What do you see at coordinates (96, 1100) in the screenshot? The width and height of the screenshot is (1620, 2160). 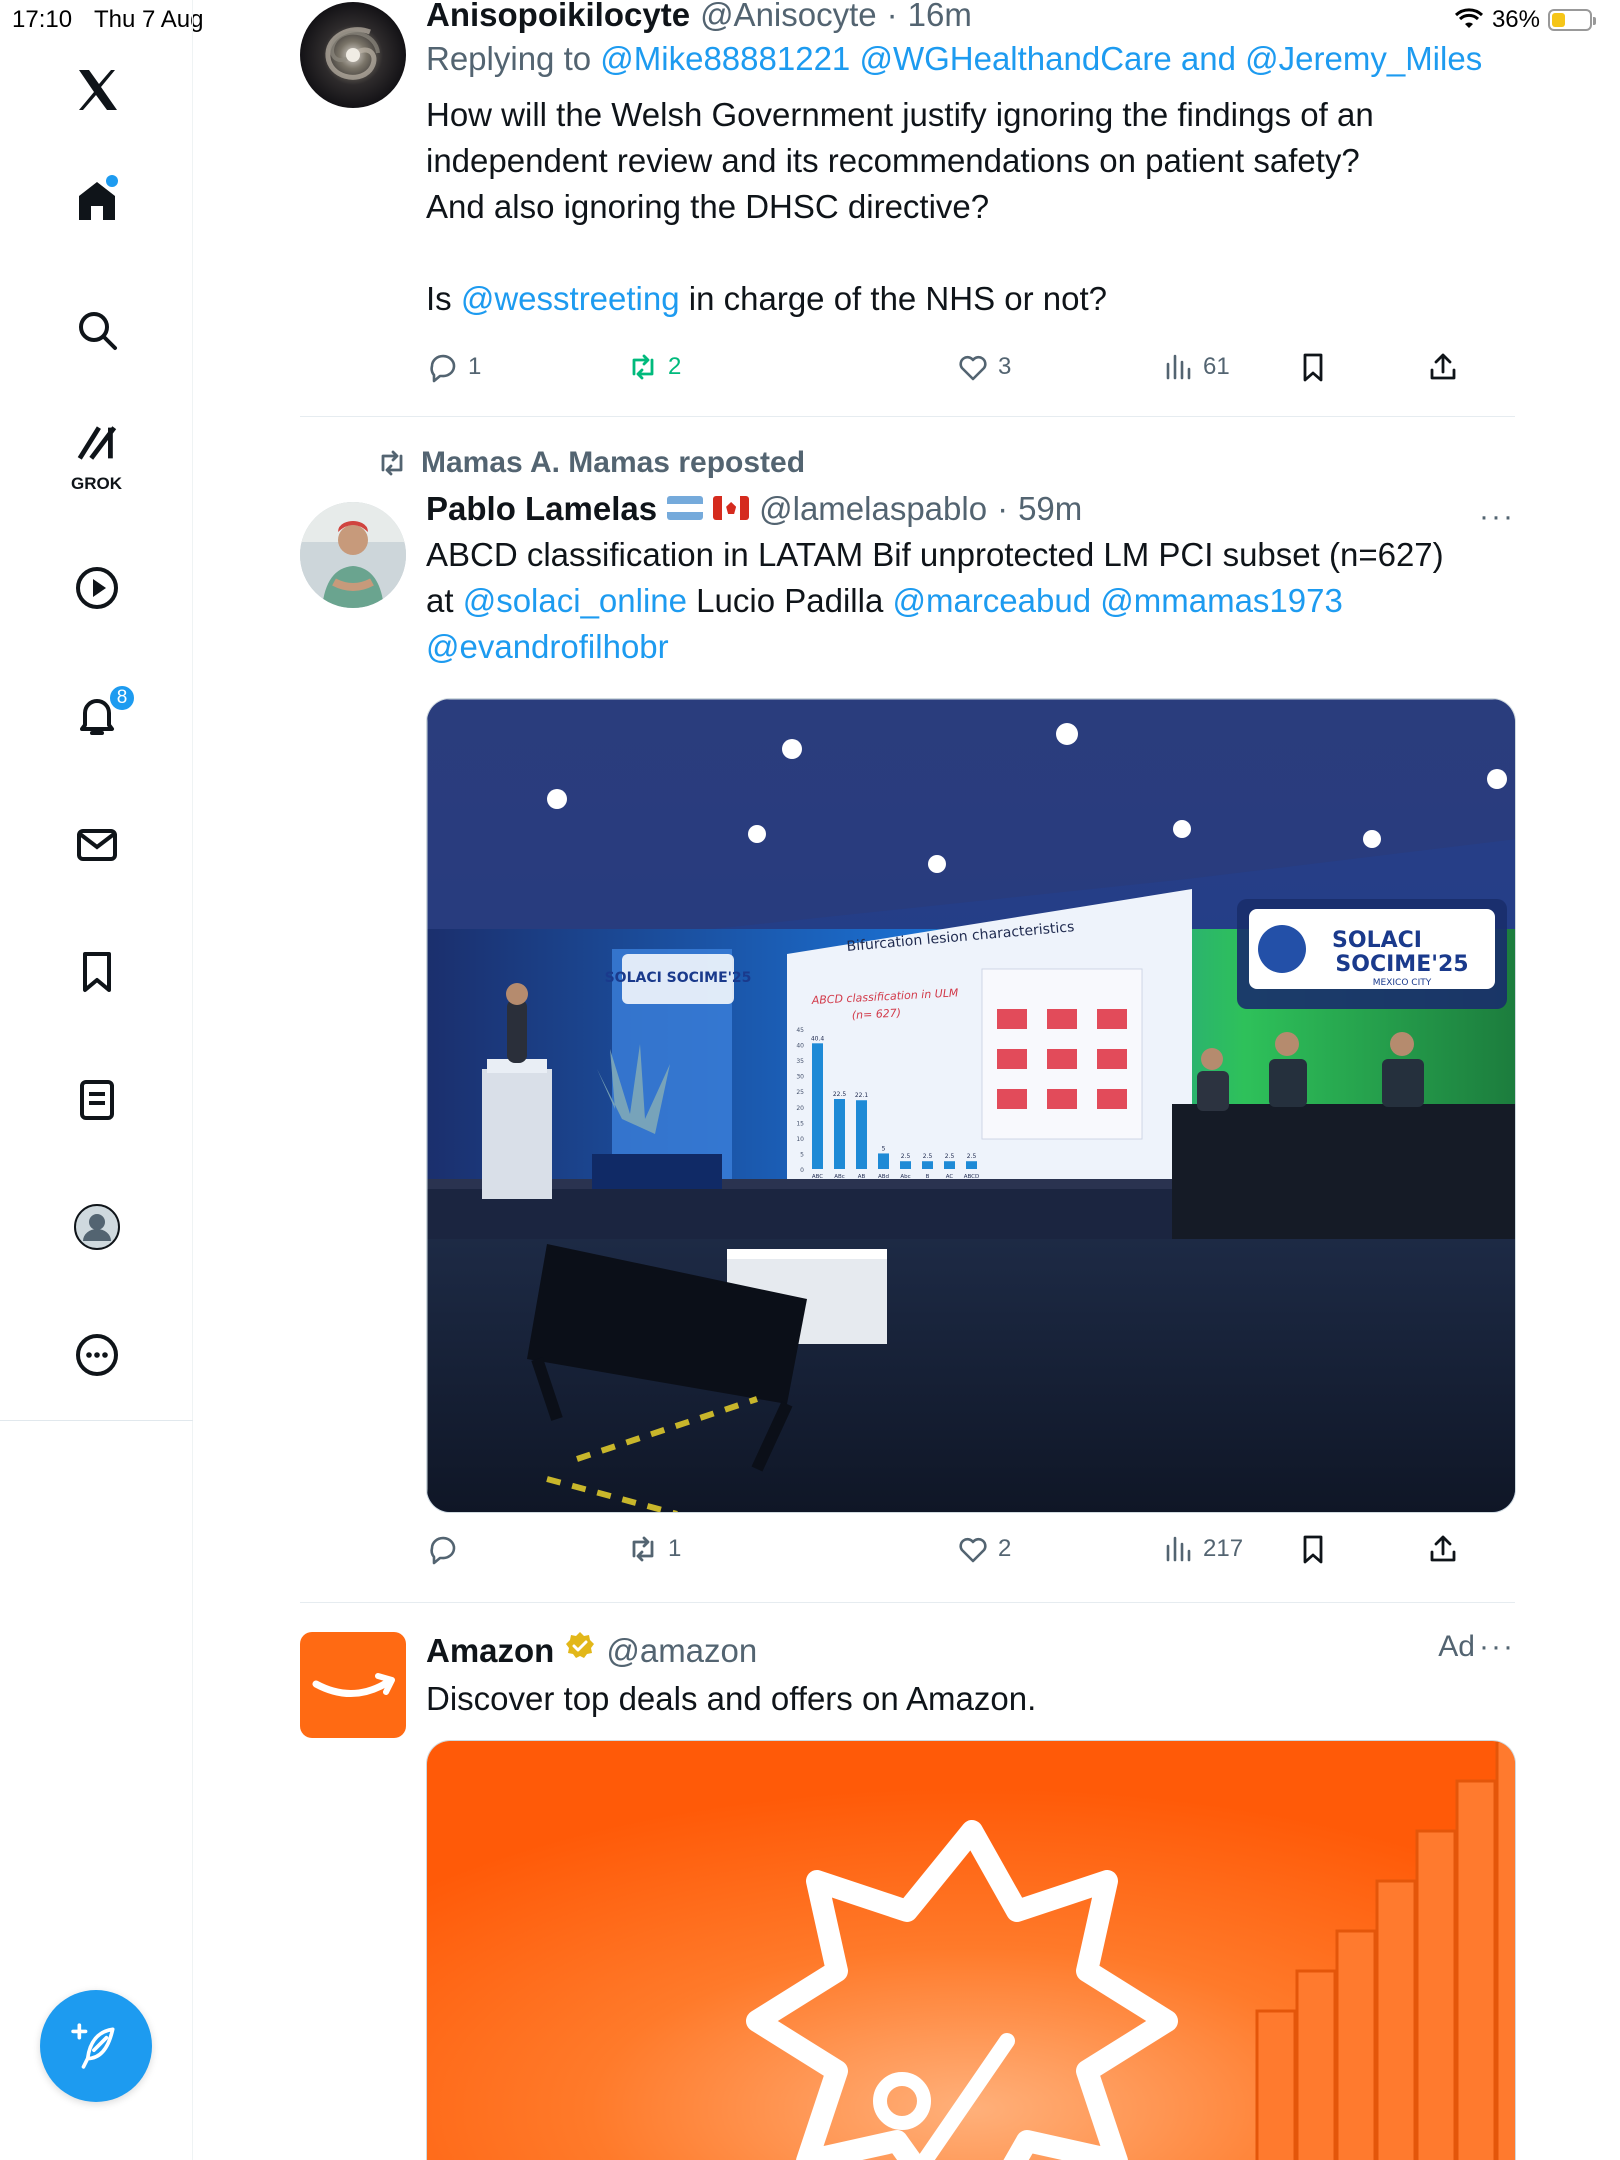 I see `sidebar-item-lists` at bounding box center [96, 1100].